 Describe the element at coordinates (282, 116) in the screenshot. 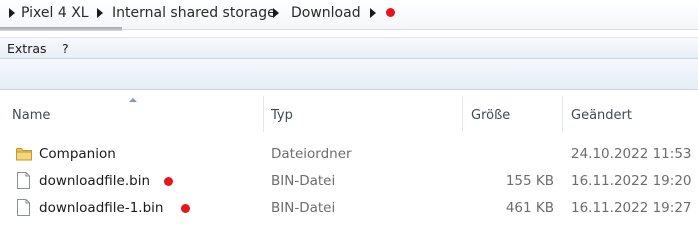

I see `column-header-type: Typ` at that location.